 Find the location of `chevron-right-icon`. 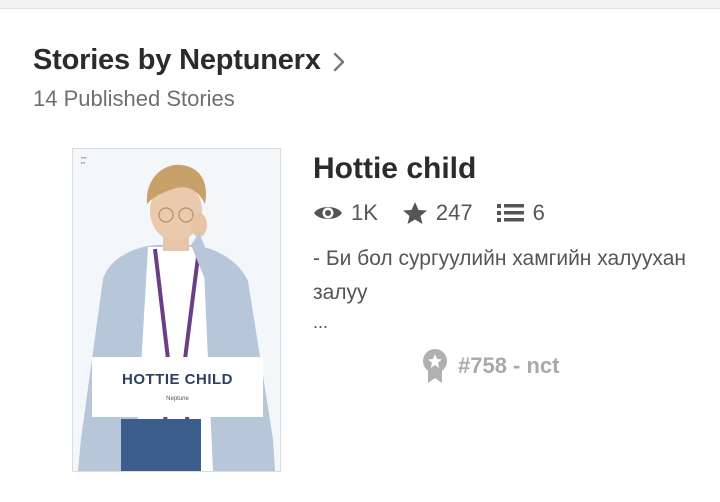

chevron-right-icon is located at coordinates (338, 61).